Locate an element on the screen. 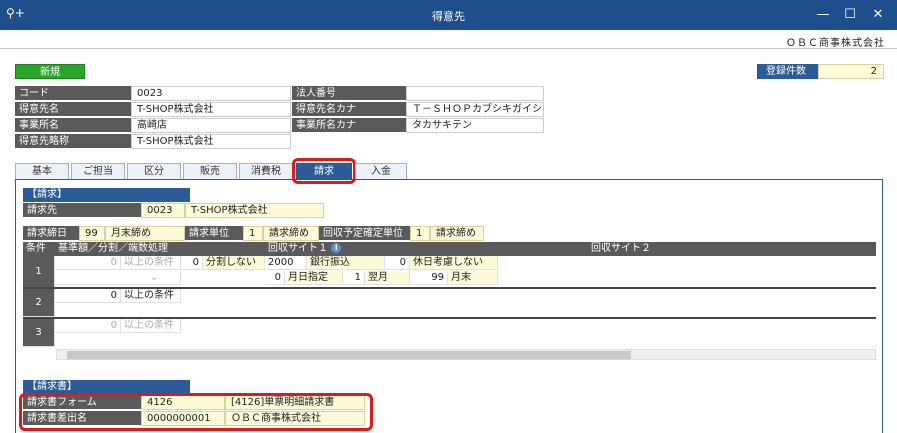 The image size is (897, 433). grid-header-site1: 回収サイト１ i is located at coordinates (426, 249).